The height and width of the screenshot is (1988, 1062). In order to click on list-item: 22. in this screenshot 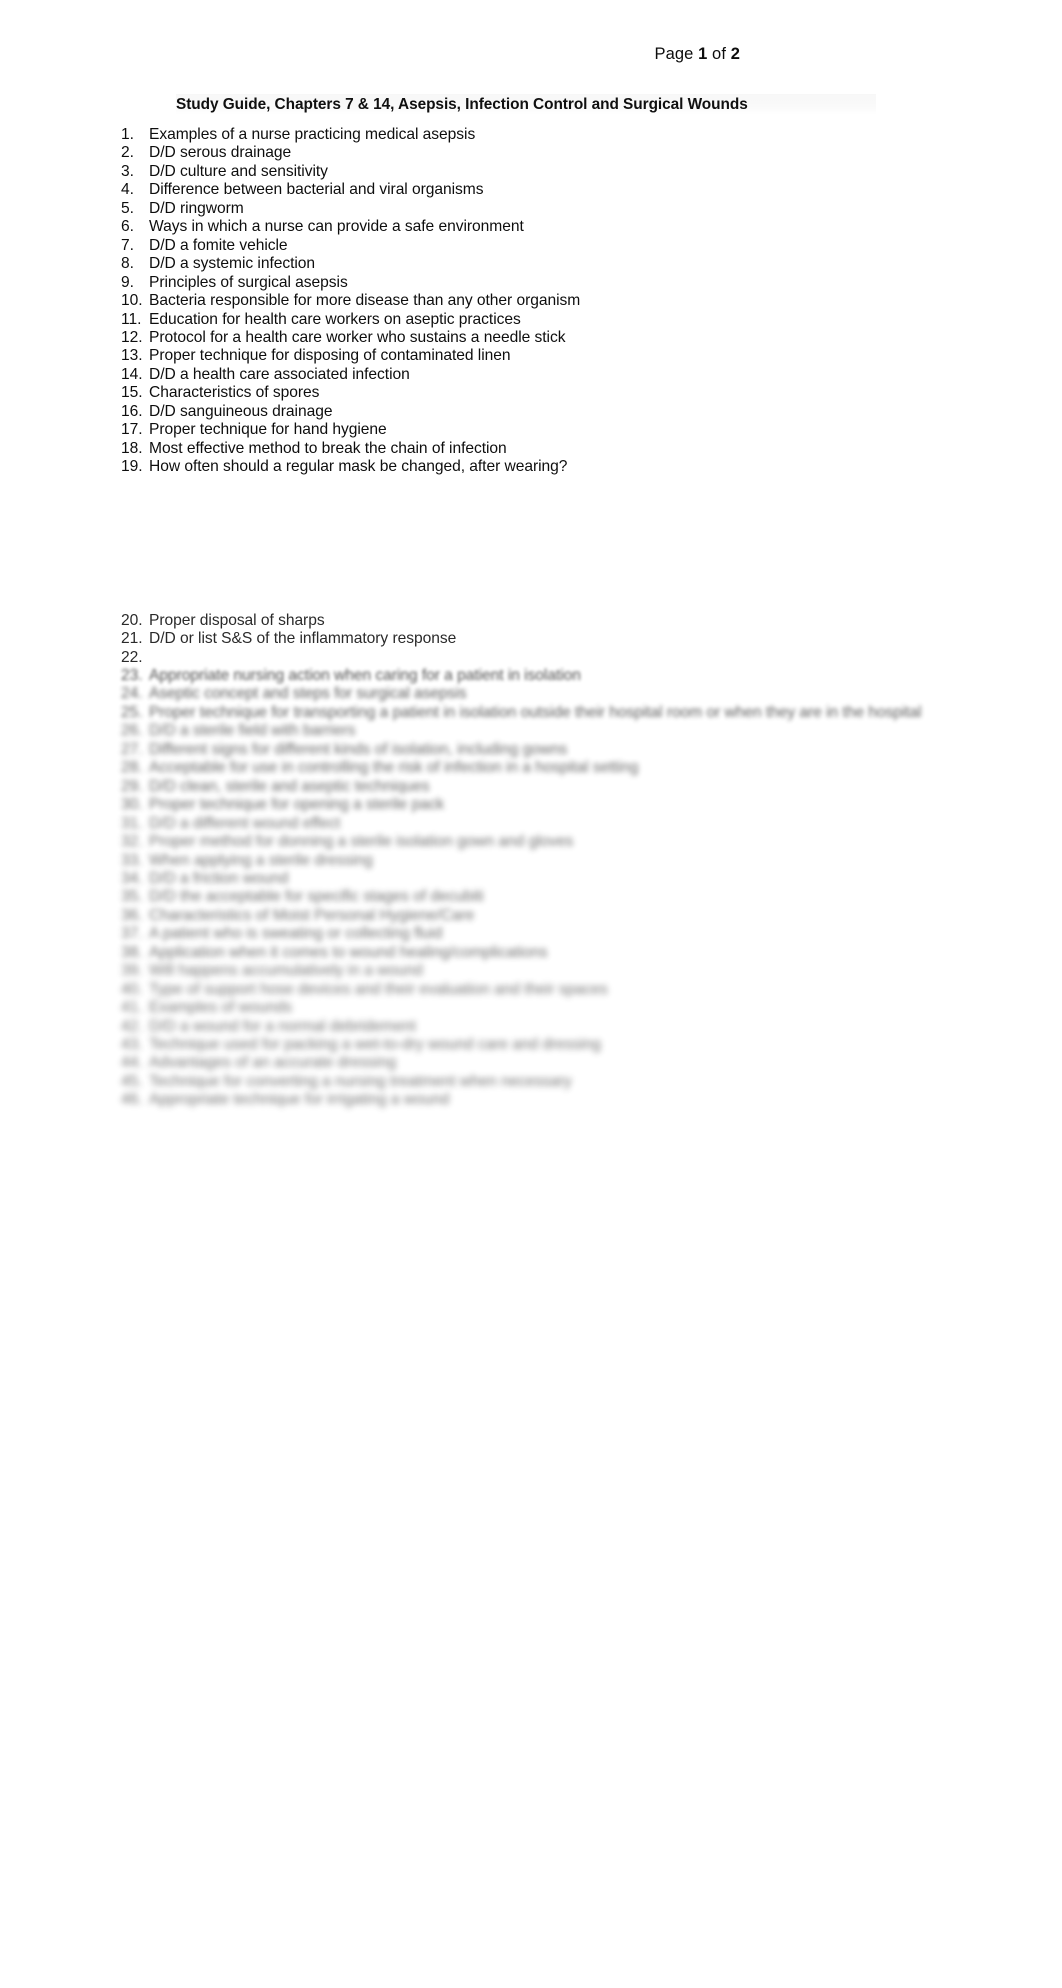, I will do `click(518, 658)`.